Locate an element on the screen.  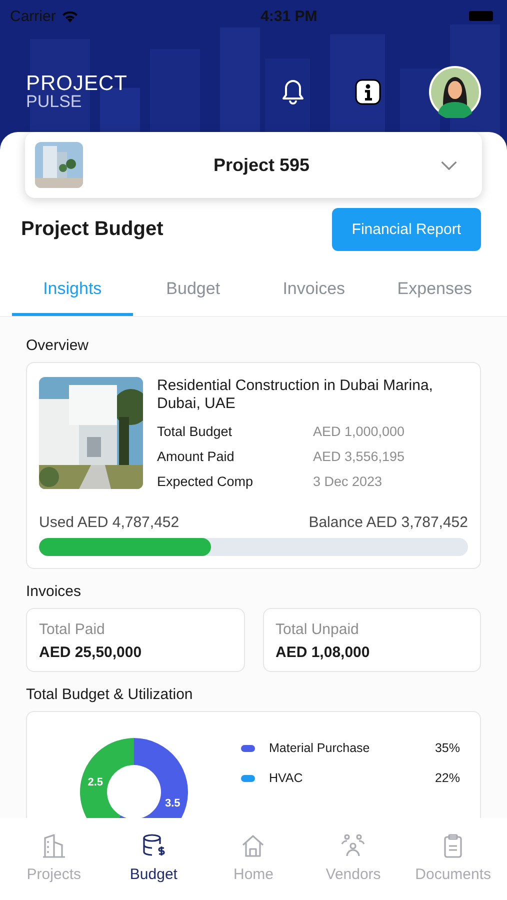
nav-item: Documents is located at coordinates (453, 859).